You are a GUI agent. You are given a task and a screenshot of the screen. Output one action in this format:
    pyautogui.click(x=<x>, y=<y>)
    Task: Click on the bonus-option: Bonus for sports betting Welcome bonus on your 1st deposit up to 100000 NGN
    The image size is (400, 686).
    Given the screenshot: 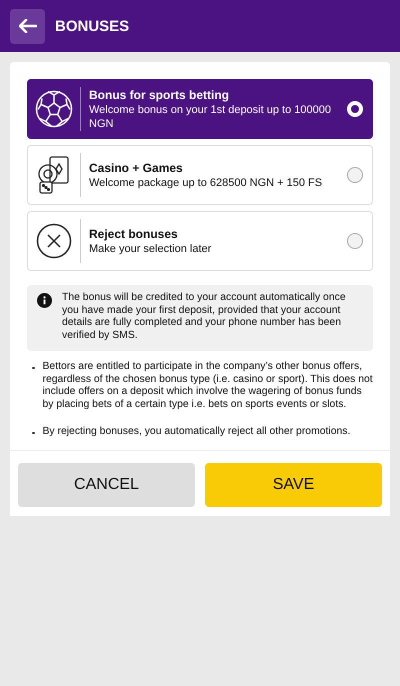 What is the action you would take?
    pyautogui.click(x=200, y=109)
    